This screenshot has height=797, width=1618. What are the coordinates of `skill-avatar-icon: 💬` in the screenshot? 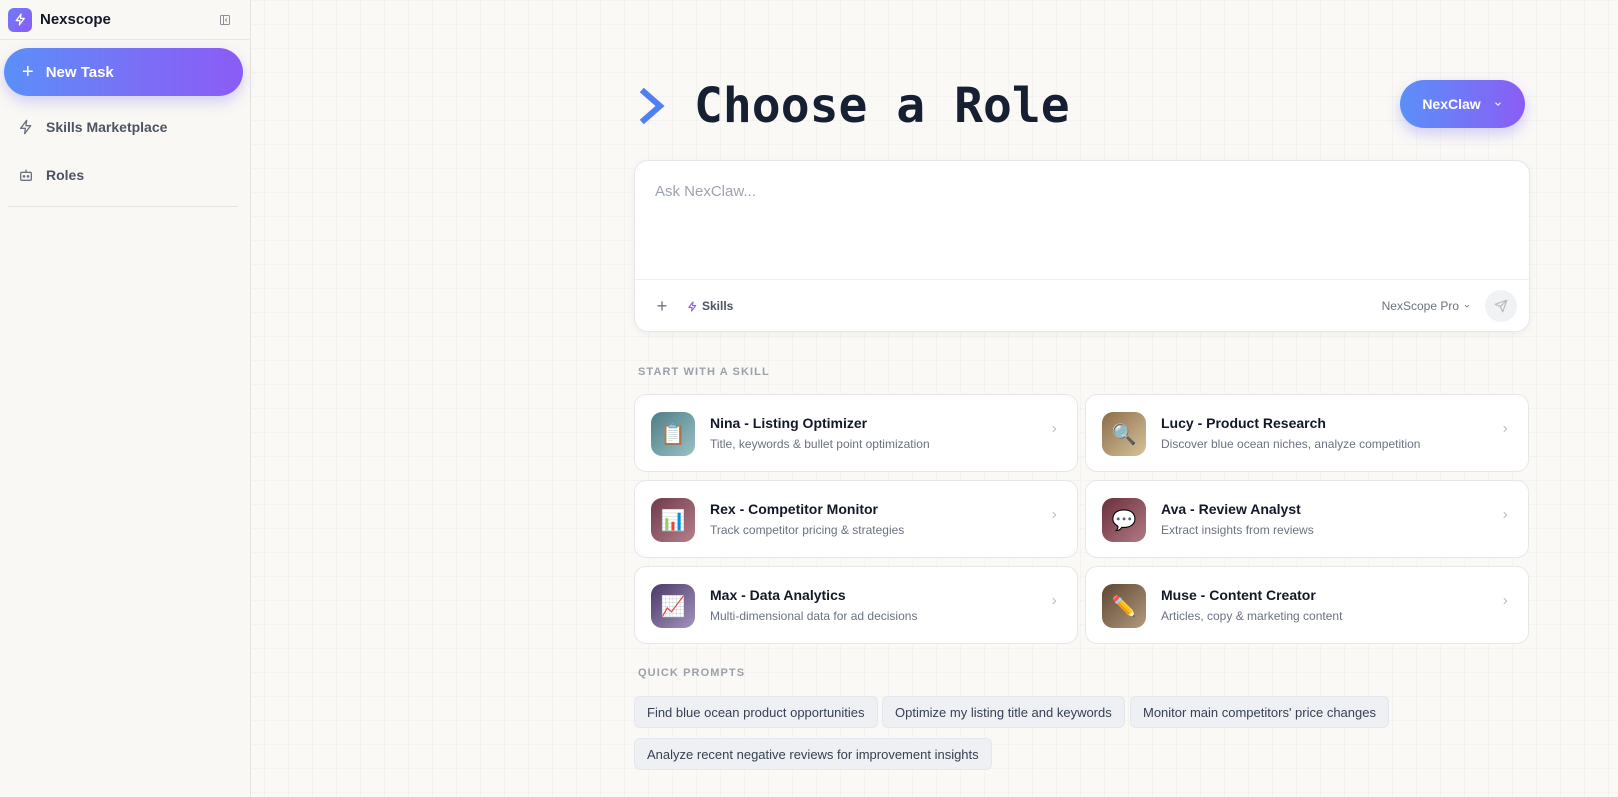 It's located at (1124, 520).